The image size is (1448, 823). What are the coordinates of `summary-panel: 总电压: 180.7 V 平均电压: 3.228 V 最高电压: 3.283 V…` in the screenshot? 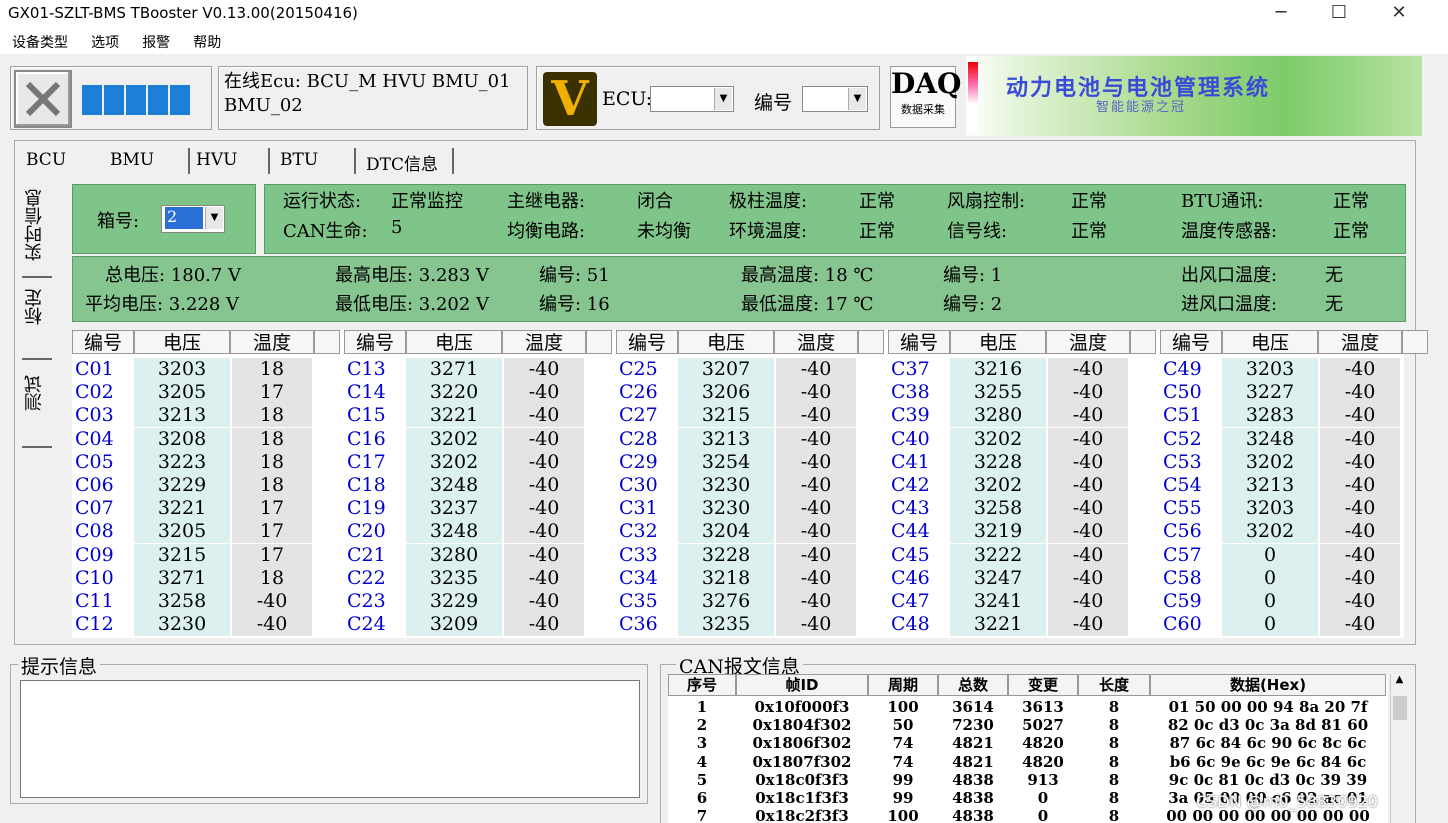 It's located at (739, 289).